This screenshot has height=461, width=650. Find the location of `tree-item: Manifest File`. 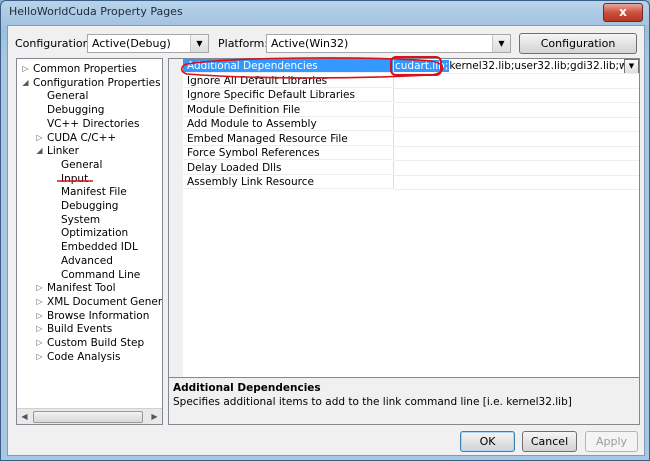

tree-item: Manifest File is located at coordinates (94, 192).